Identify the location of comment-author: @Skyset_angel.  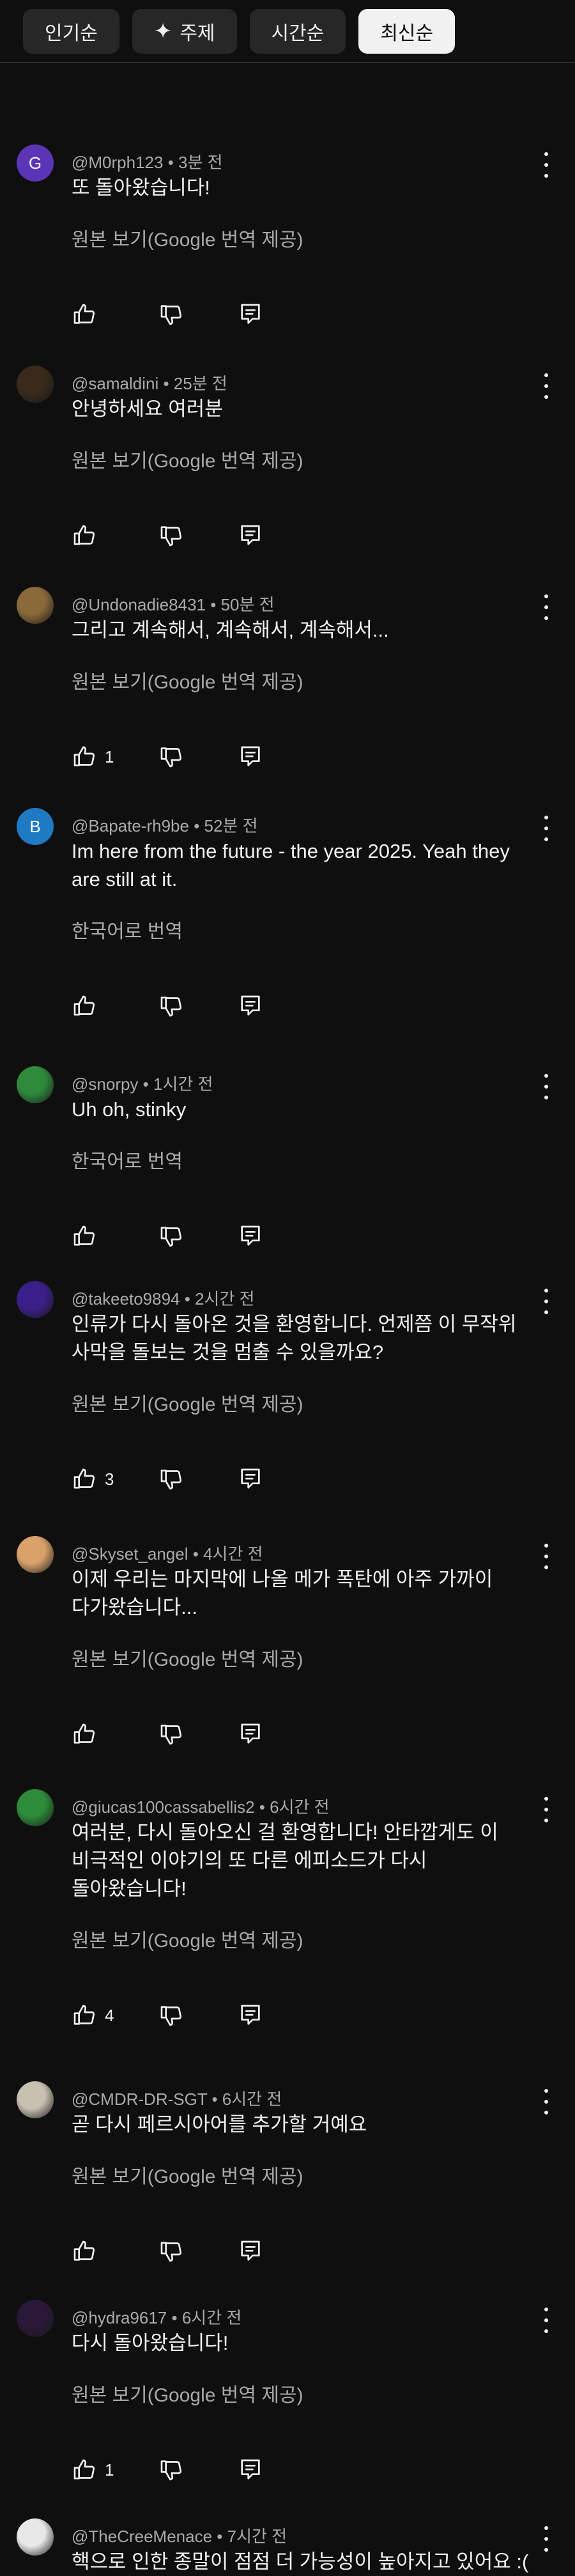
(130, 1553).